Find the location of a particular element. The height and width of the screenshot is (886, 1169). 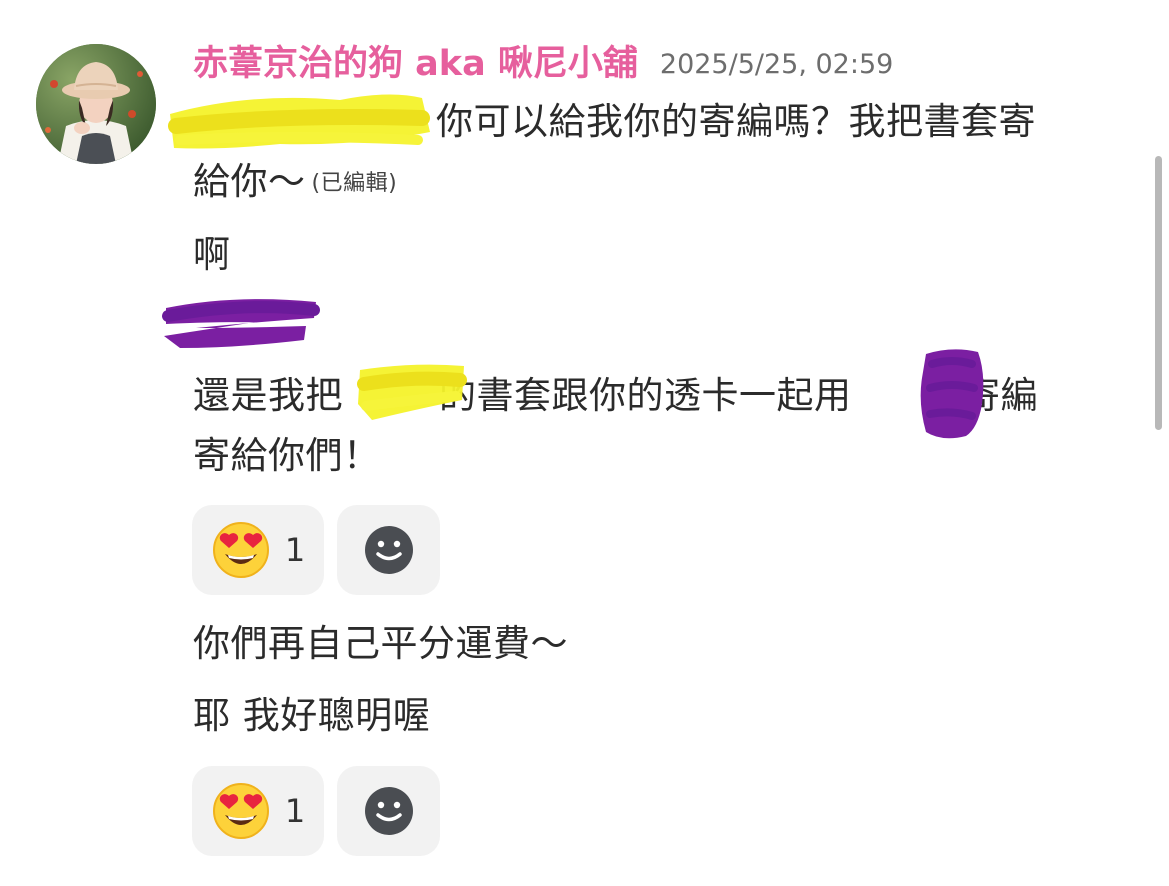

edited-label: (已編輯) is located at coordinates (354, 183).